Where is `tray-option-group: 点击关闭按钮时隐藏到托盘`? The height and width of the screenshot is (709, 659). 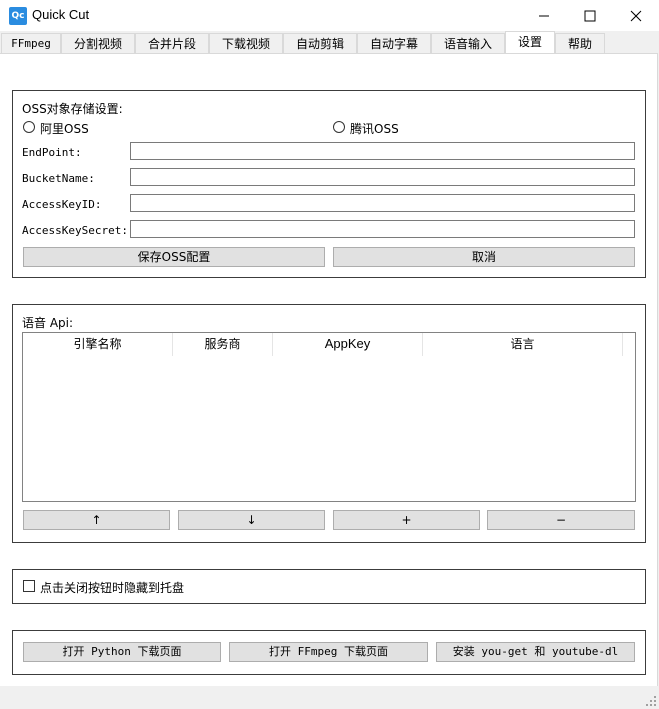 tray-option-group: 点击关闭按钮时隐藏到托盘 is located at coordinates (329, 586).